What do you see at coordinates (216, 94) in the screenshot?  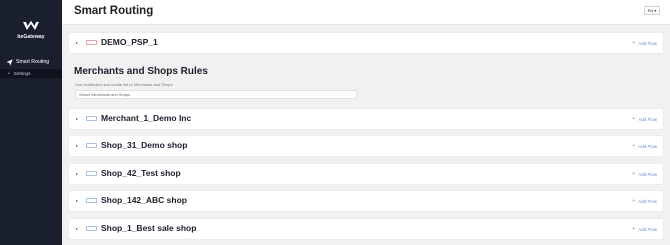 I see `merchants-multiselect: Select Merchants and Shops` at bounding box center [216, 94].